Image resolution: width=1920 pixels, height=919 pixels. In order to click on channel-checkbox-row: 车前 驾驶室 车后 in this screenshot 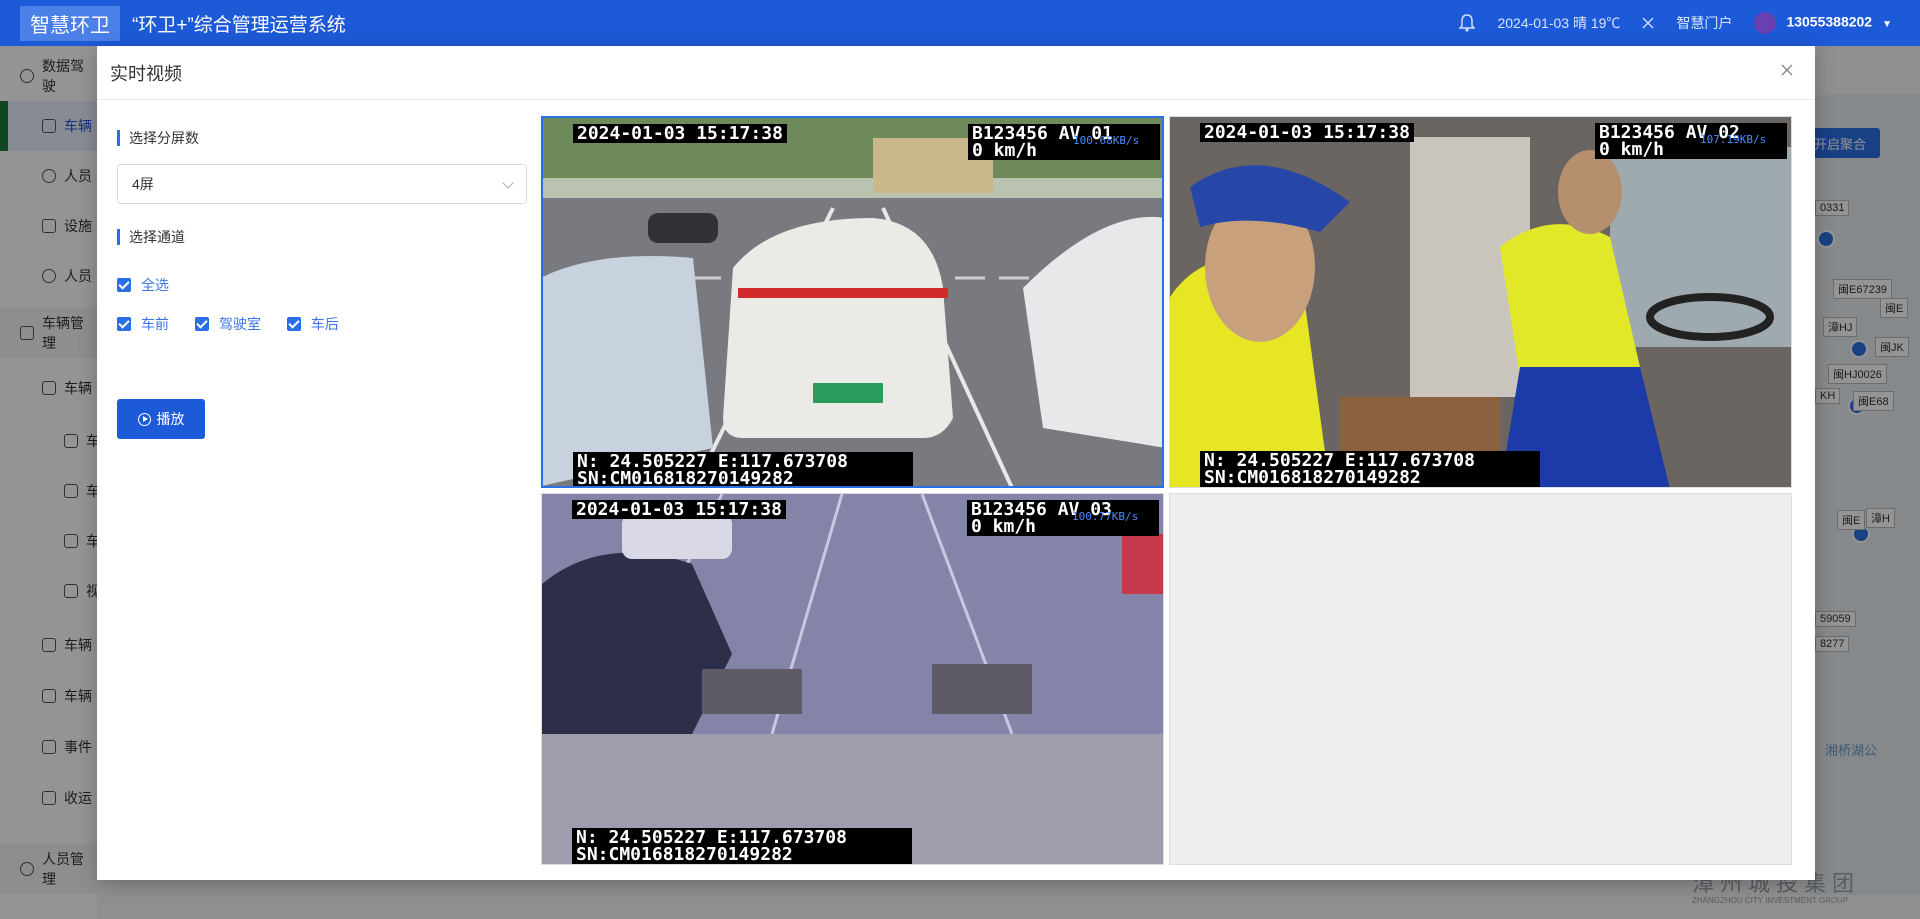, I will do `click(322, 324)`.